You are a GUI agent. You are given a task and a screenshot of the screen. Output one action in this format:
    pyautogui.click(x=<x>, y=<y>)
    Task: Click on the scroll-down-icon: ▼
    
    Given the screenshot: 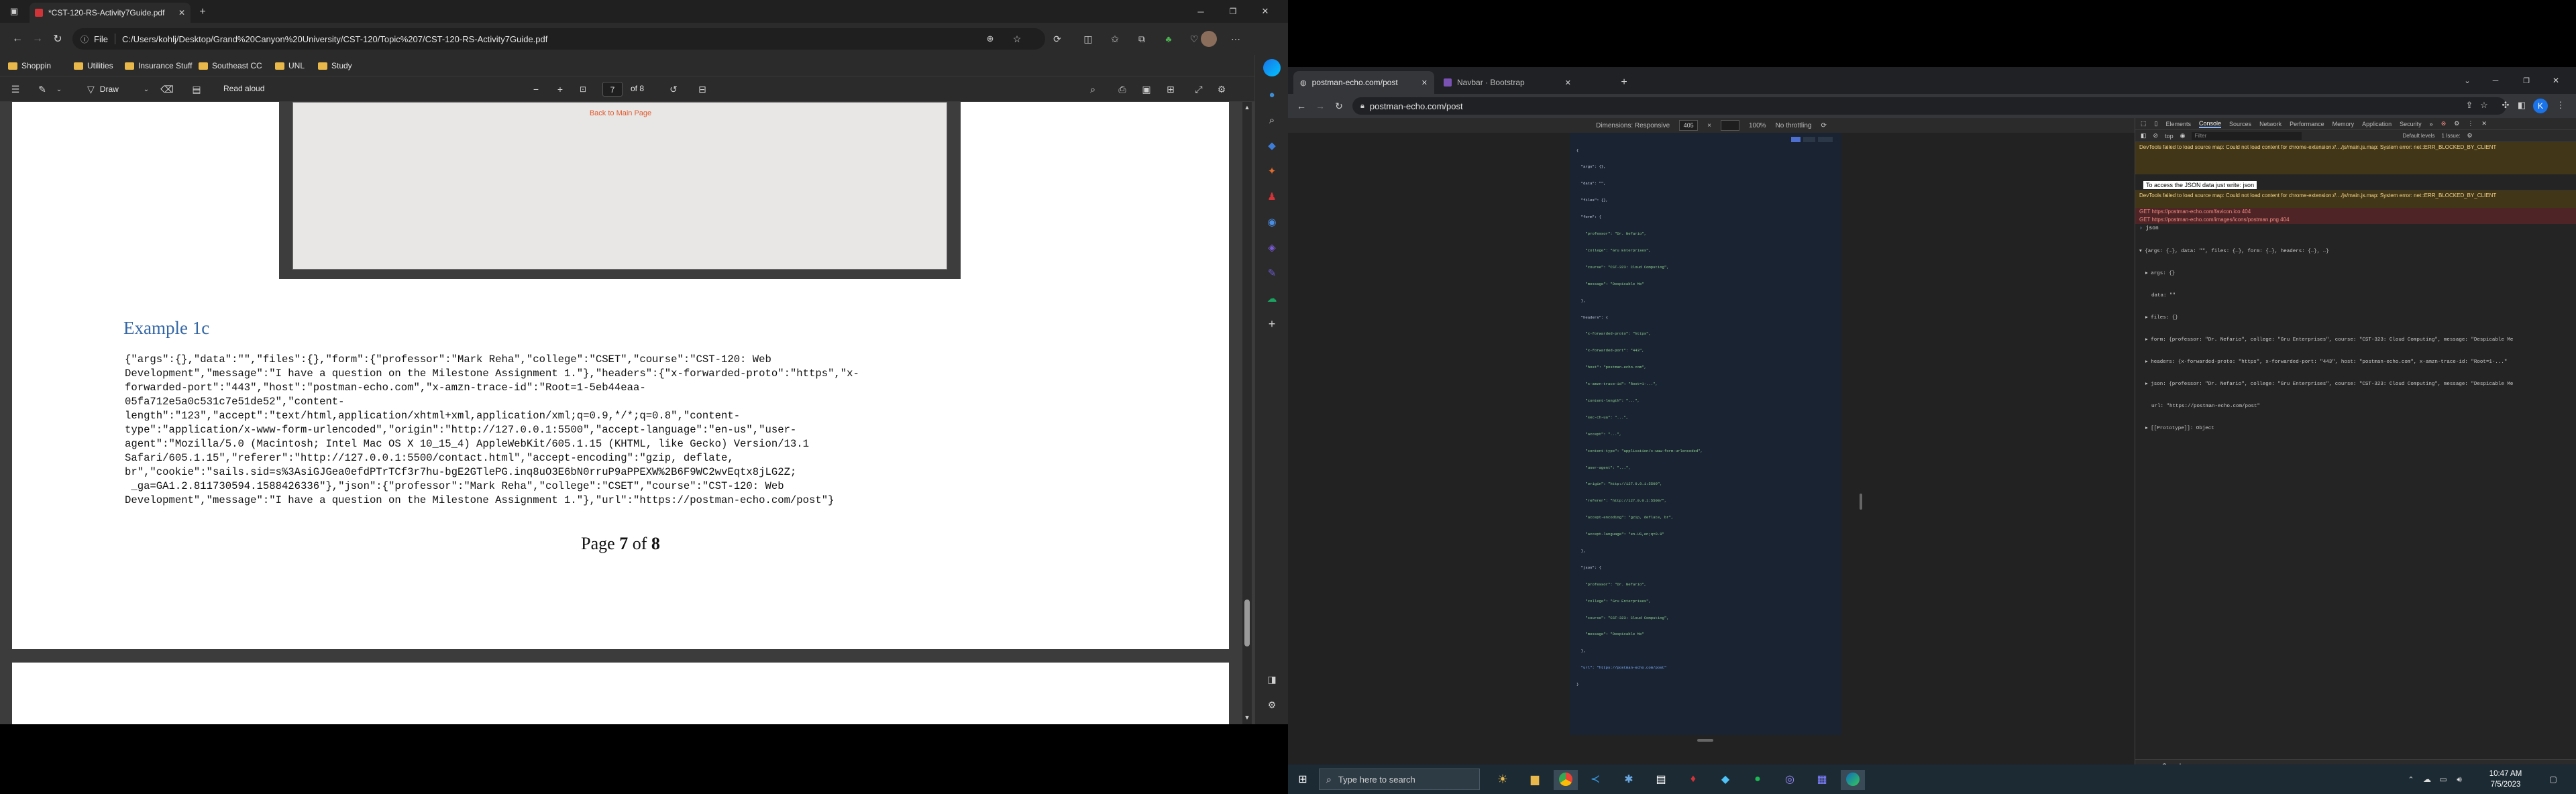 What is the action you would take?
    pyautogui.click(x=1247, y=718)
    